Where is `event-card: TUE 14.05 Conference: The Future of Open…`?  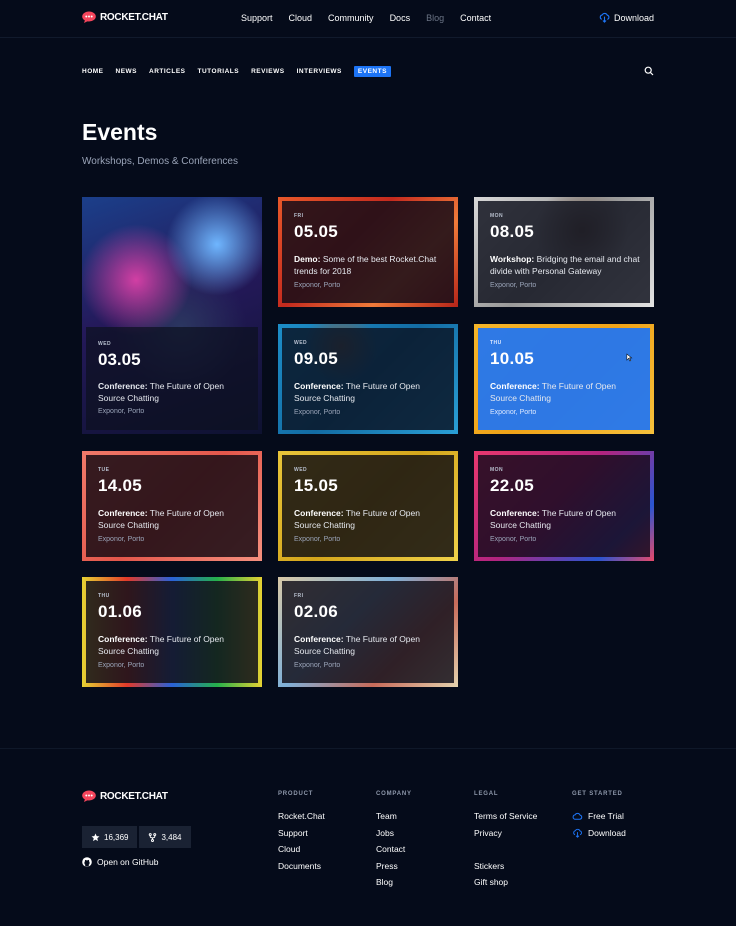
event-card: TUE 14.05 Conference: The Future of Open… is located at coordinates (172, 506).